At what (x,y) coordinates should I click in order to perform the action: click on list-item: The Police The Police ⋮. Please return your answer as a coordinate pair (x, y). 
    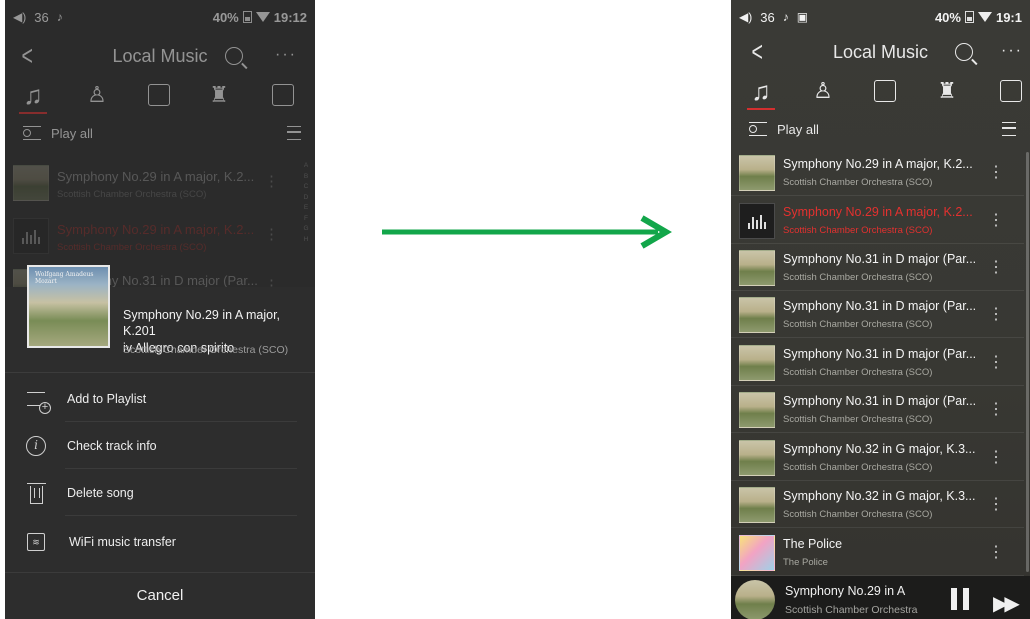
    Looking at the image, I should click on (877, 552).